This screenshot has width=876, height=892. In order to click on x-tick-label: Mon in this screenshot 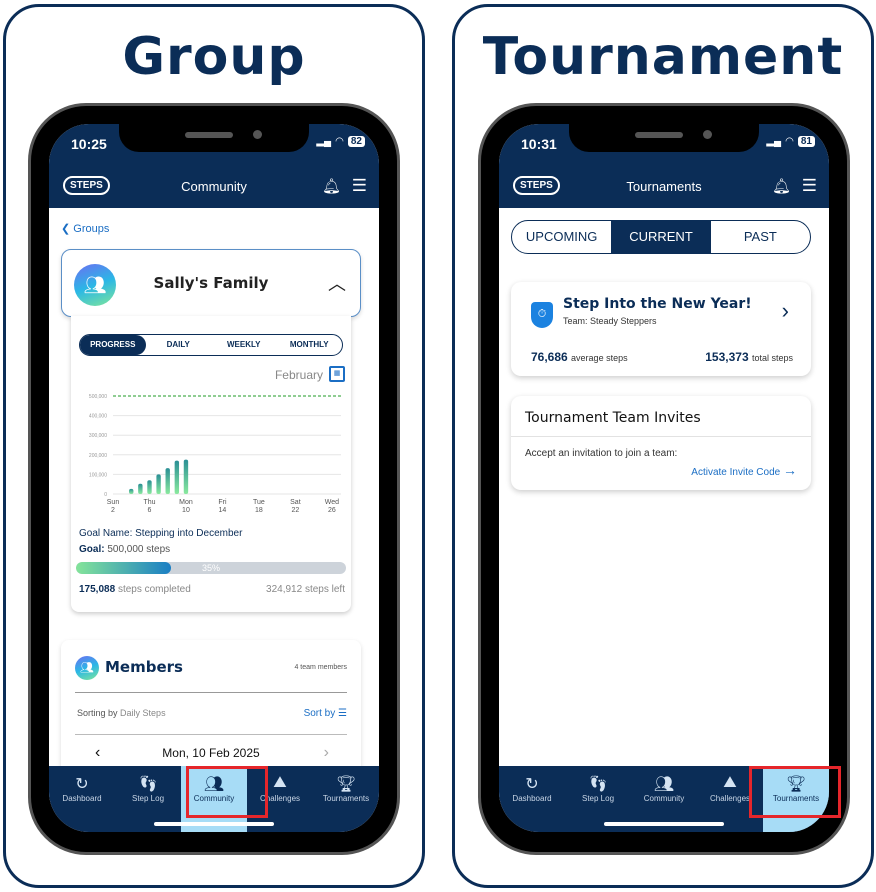, I will do `click(186, 502)`.